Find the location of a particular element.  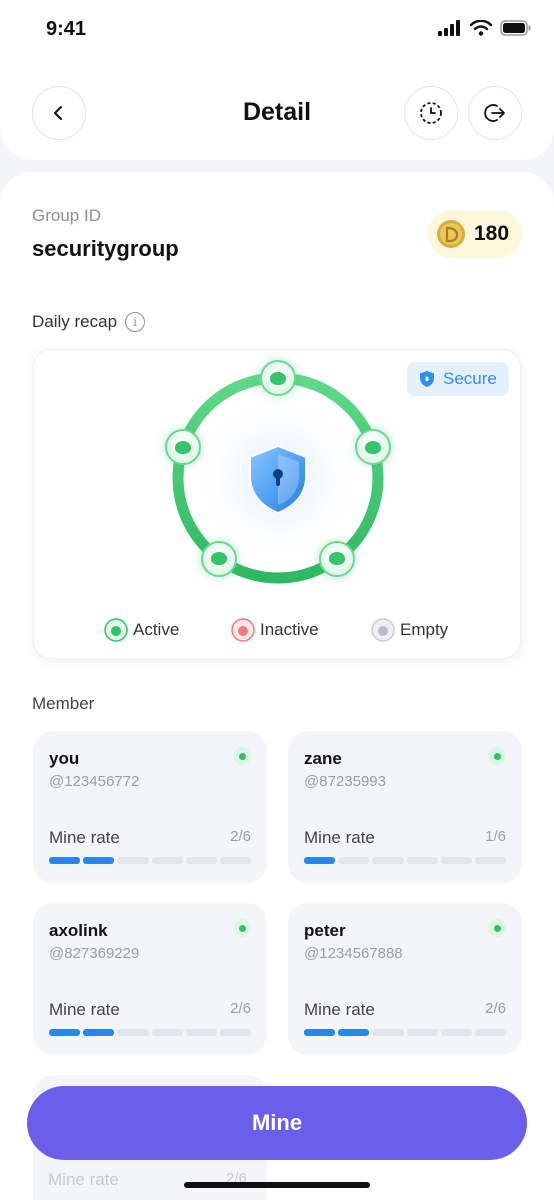

signal-icon is located at coordinates (449, 28).